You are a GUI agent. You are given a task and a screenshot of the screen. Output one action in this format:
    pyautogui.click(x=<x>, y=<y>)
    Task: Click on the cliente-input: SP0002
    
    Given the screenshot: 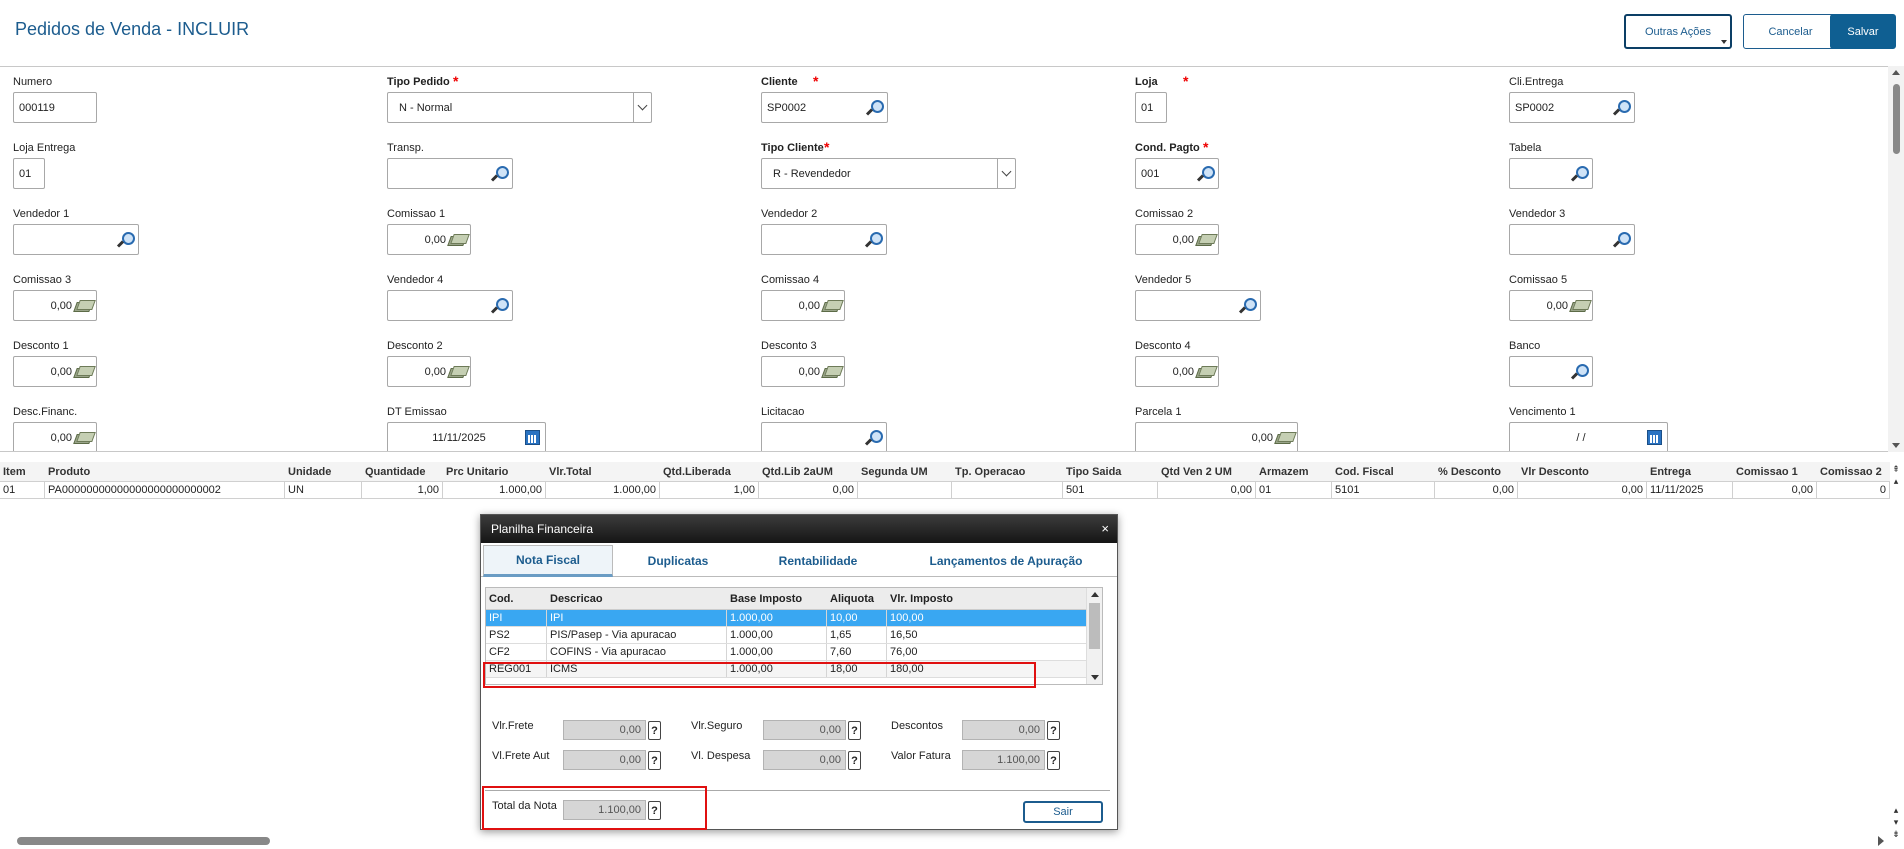 What is the action you would take?
    pyautogui.click(x=824, y=107)
    